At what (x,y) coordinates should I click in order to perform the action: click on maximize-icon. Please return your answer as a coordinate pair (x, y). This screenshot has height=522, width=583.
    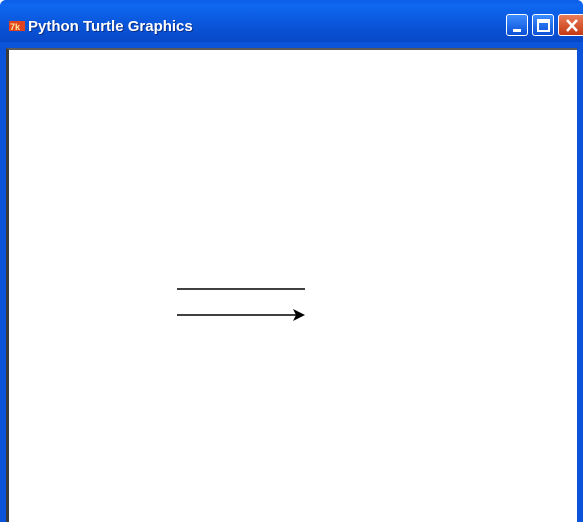
    Looking at the image, I should click on (543, 25).